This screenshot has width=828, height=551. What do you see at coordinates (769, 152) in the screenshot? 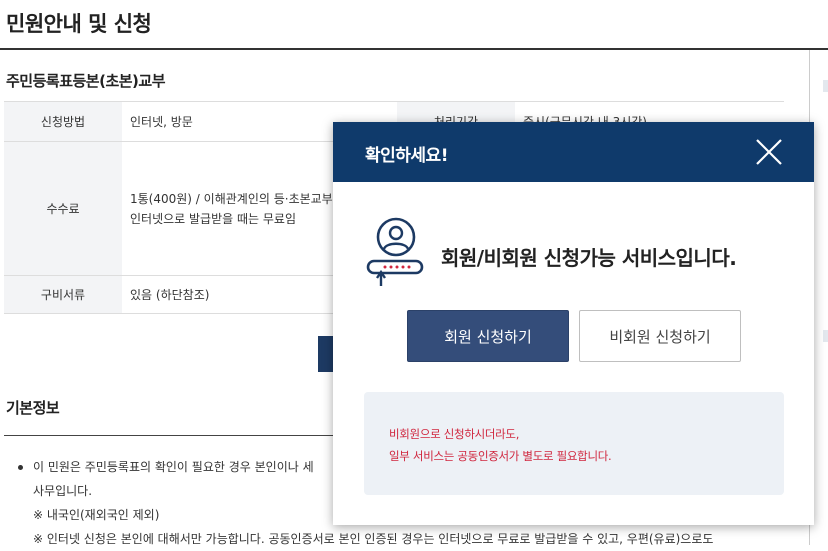
I see `close-icon` at bounding box center [769, 152].